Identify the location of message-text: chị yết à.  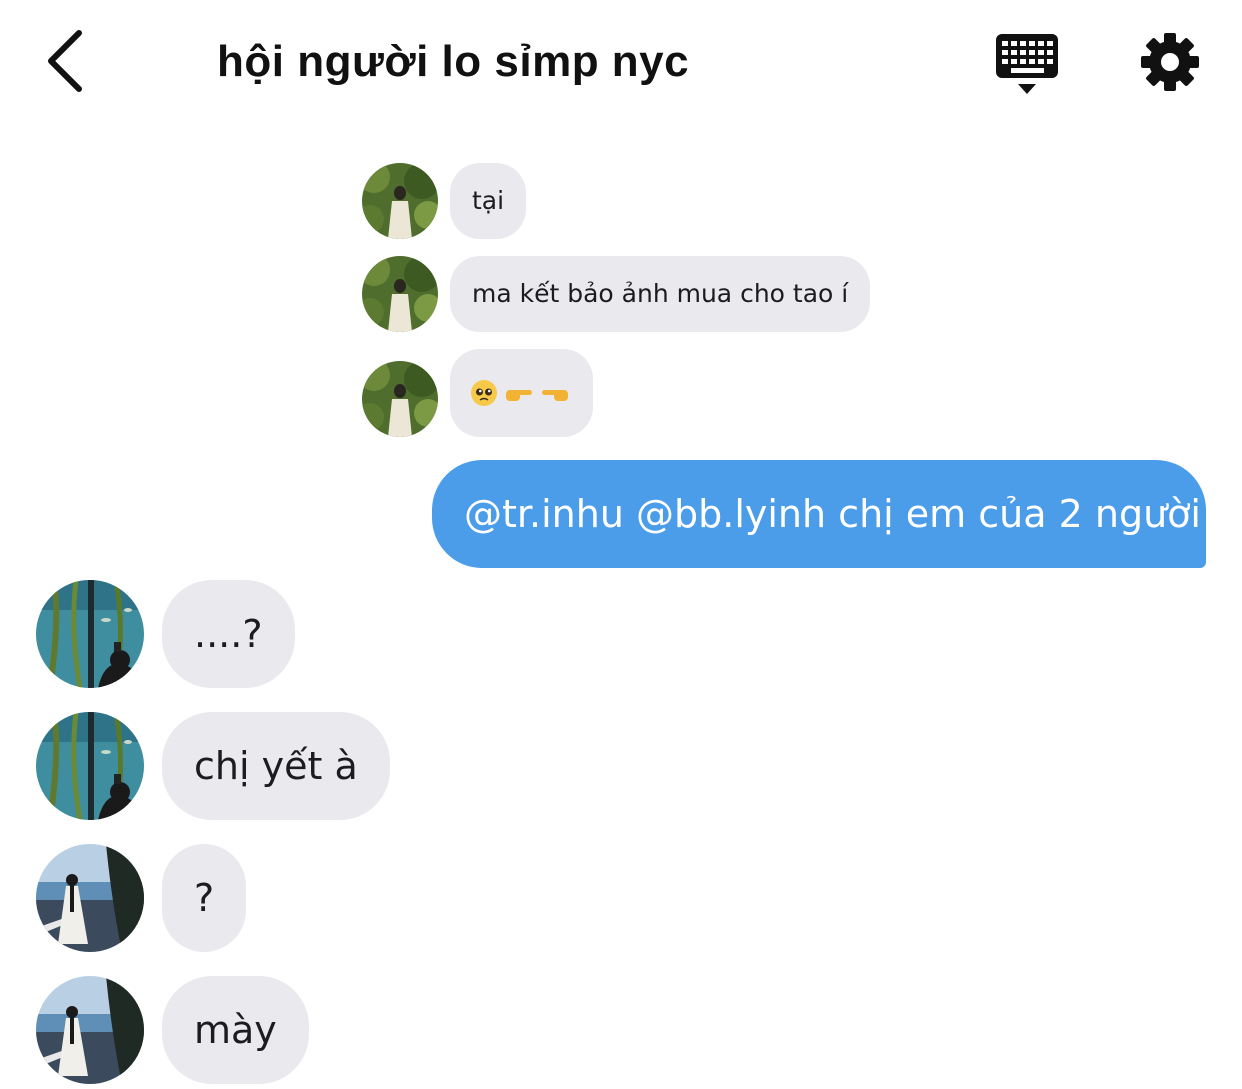
(276, 766).